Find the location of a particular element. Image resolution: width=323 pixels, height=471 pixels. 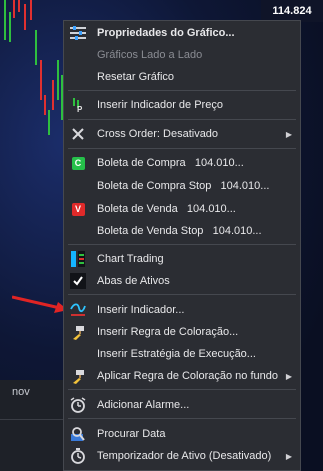

menu-item-label: Resetar Gráfico is located at coordinates (136, 77).